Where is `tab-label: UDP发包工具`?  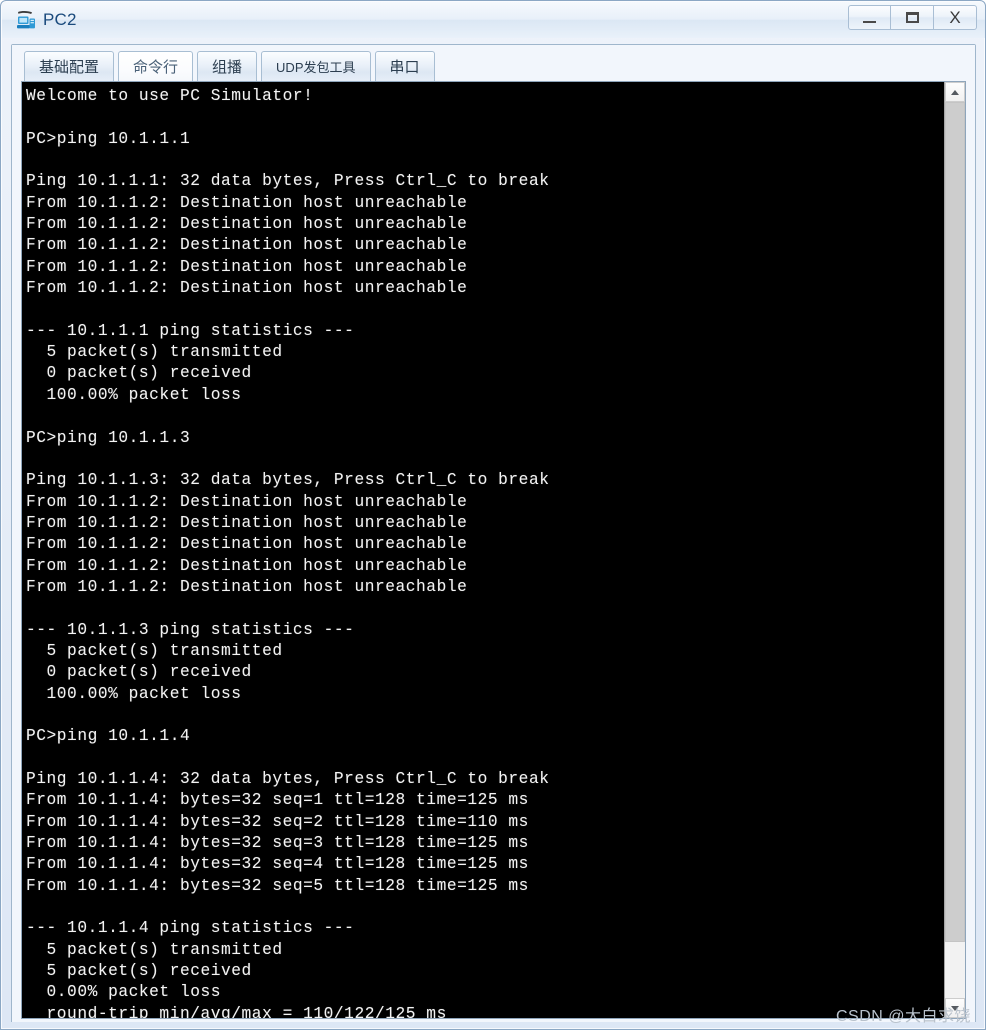 tab-label: UDP发包工具 is located at coordinates (316, 67).